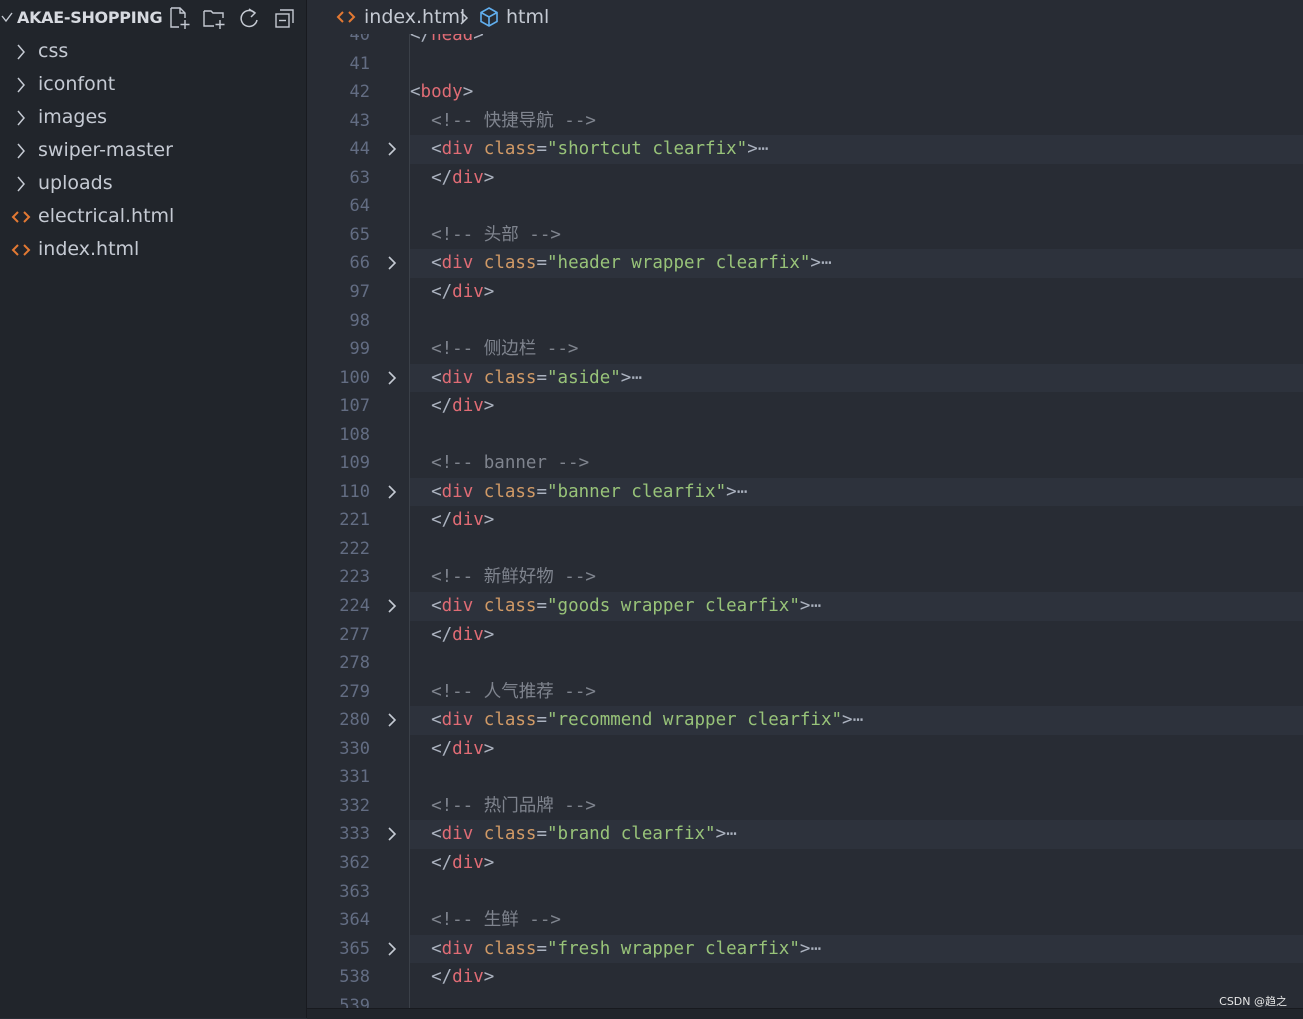 The width and height of the screenshot is (1303, 1019). I want to click on code-line: 99 <!-- 侧边栏 -->, so click(805, 349).